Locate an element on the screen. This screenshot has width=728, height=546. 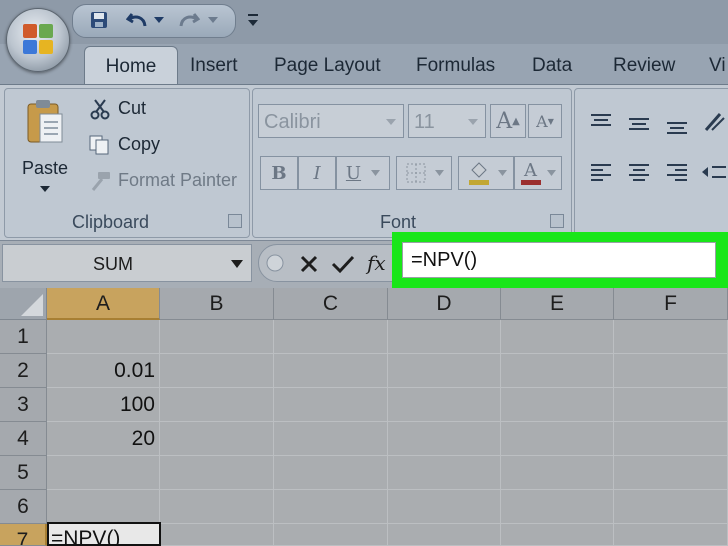
align-bottom-icon is located at coordinates (677, 126).